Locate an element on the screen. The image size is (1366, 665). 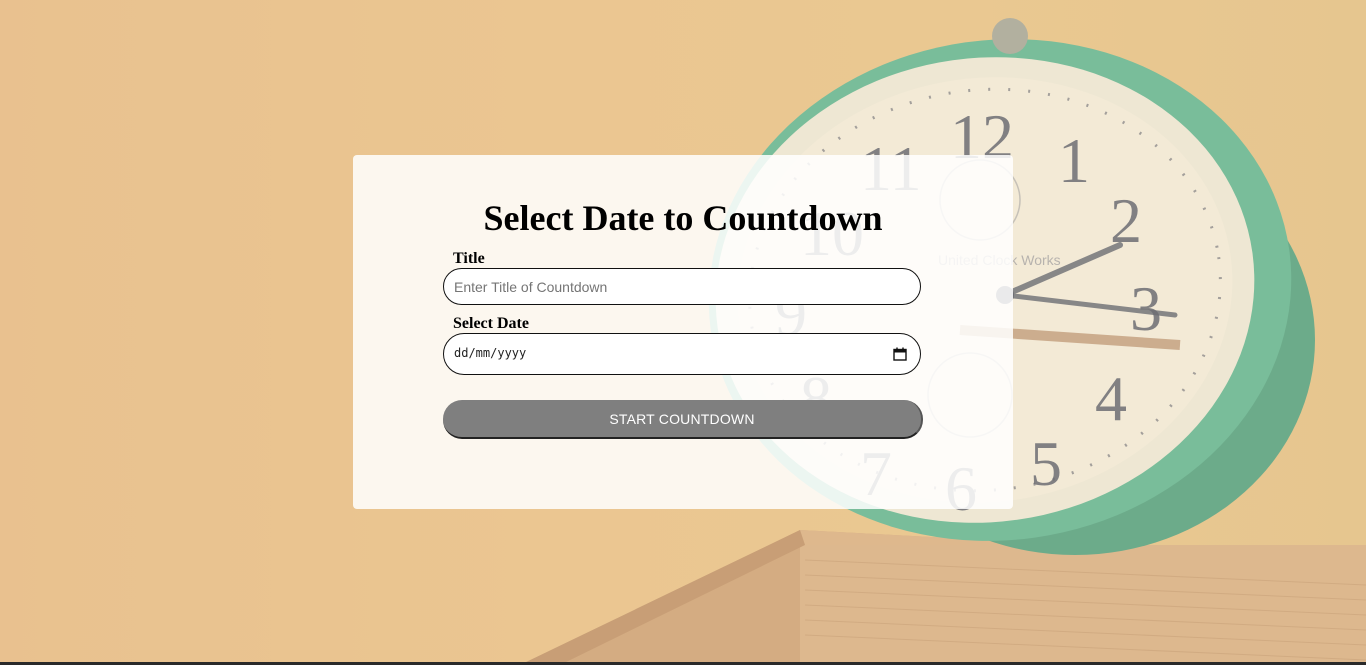
form-heading: Select Date to Countdown is located at coordinates (683, 218).